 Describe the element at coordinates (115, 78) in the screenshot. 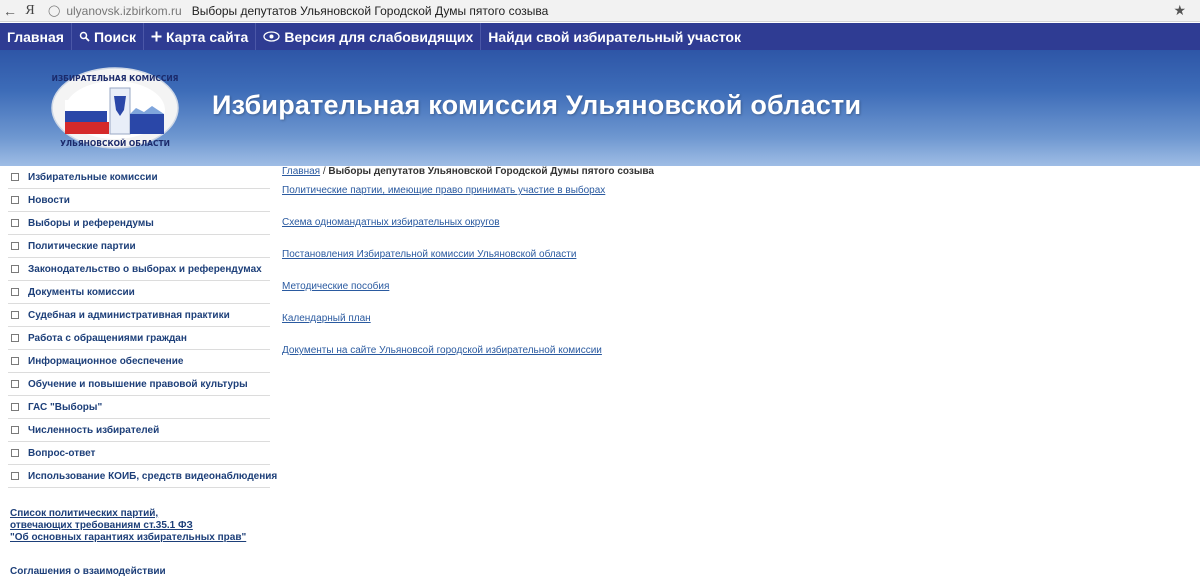

I see `logo-text-top: ИЗБИРАТЕЛЬНАЯ КОМИССИЯ` at that location.